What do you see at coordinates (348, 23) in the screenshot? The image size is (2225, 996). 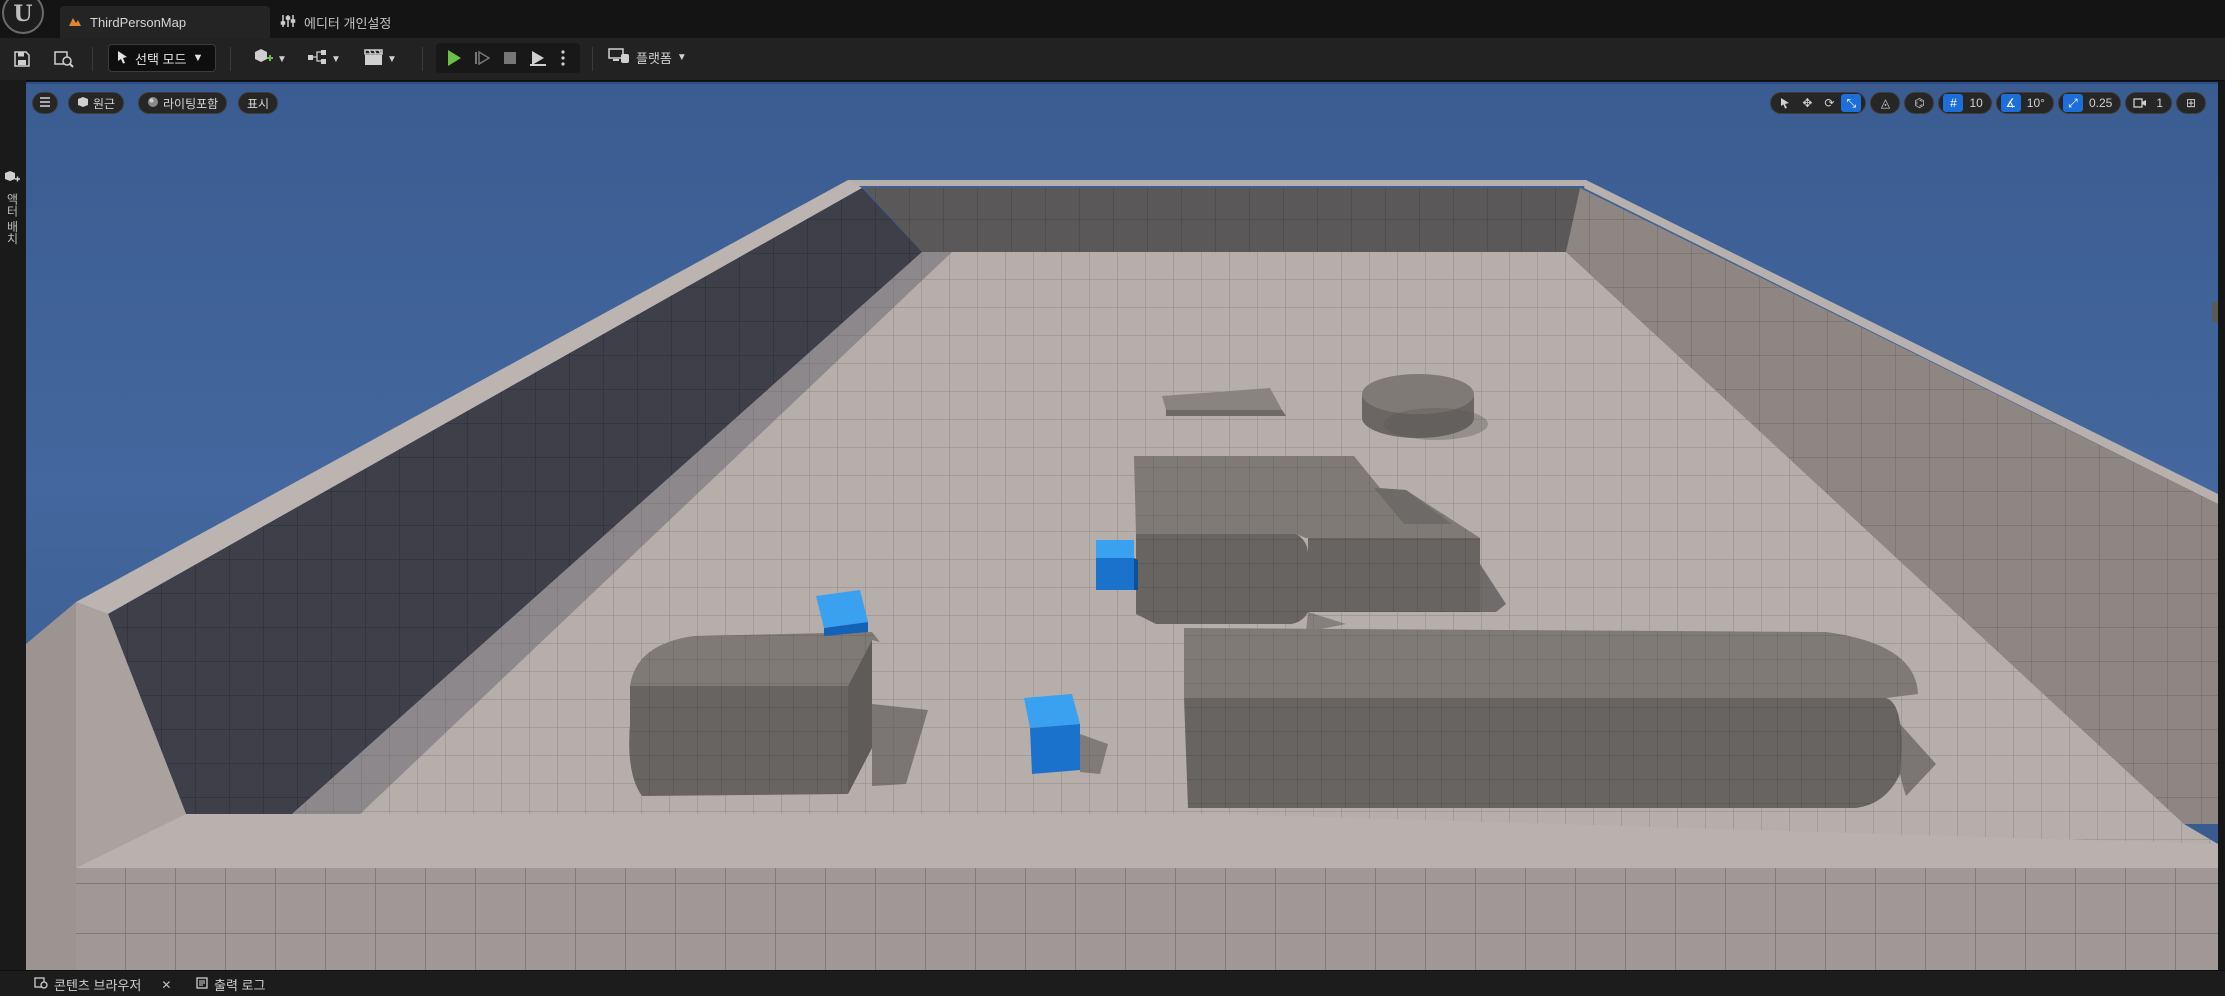 I see `tab-label: 에디터 개인설정` at bounding box center [348, 23].